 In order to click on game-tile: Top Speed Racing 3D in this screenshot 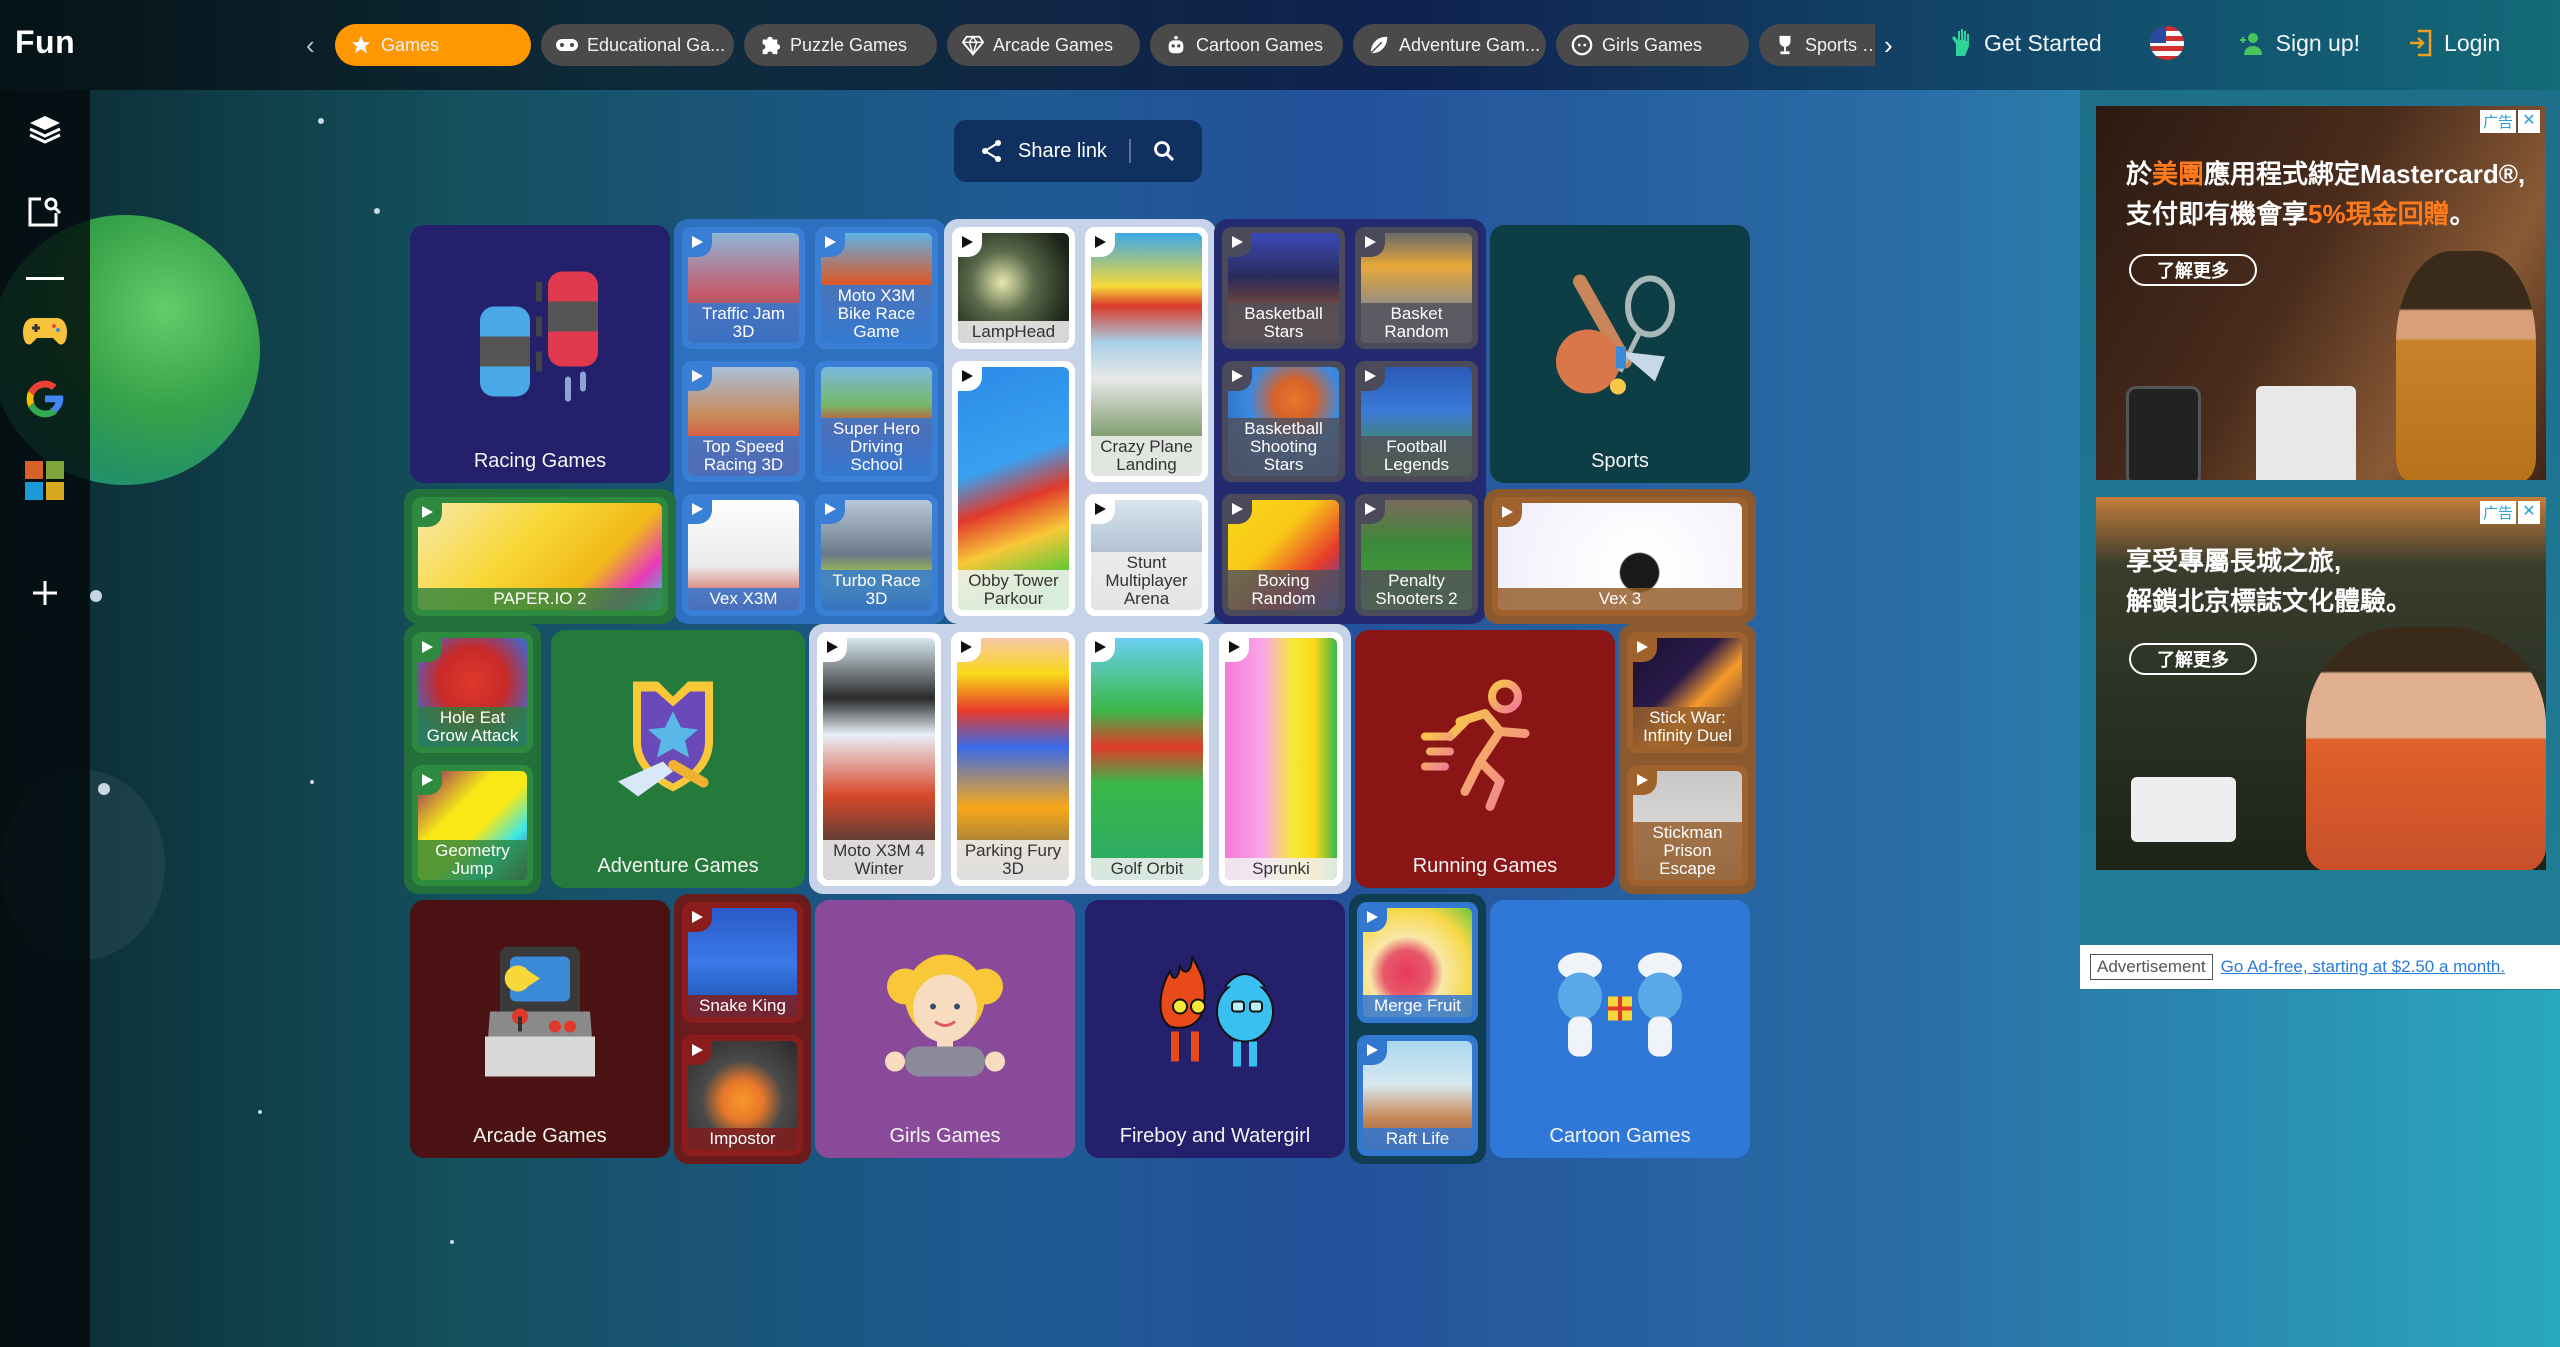, I will do `click(743, 421)`.